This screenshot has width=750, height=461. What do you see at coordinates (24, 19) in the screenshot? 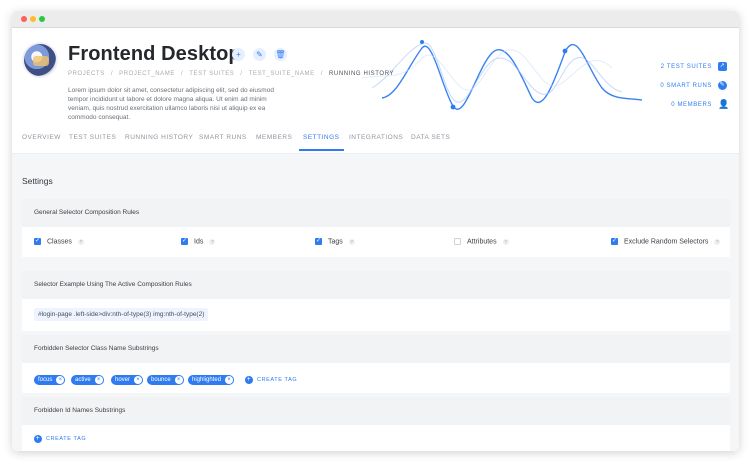
I see `close-window-button` at bounding box center [24, 19].